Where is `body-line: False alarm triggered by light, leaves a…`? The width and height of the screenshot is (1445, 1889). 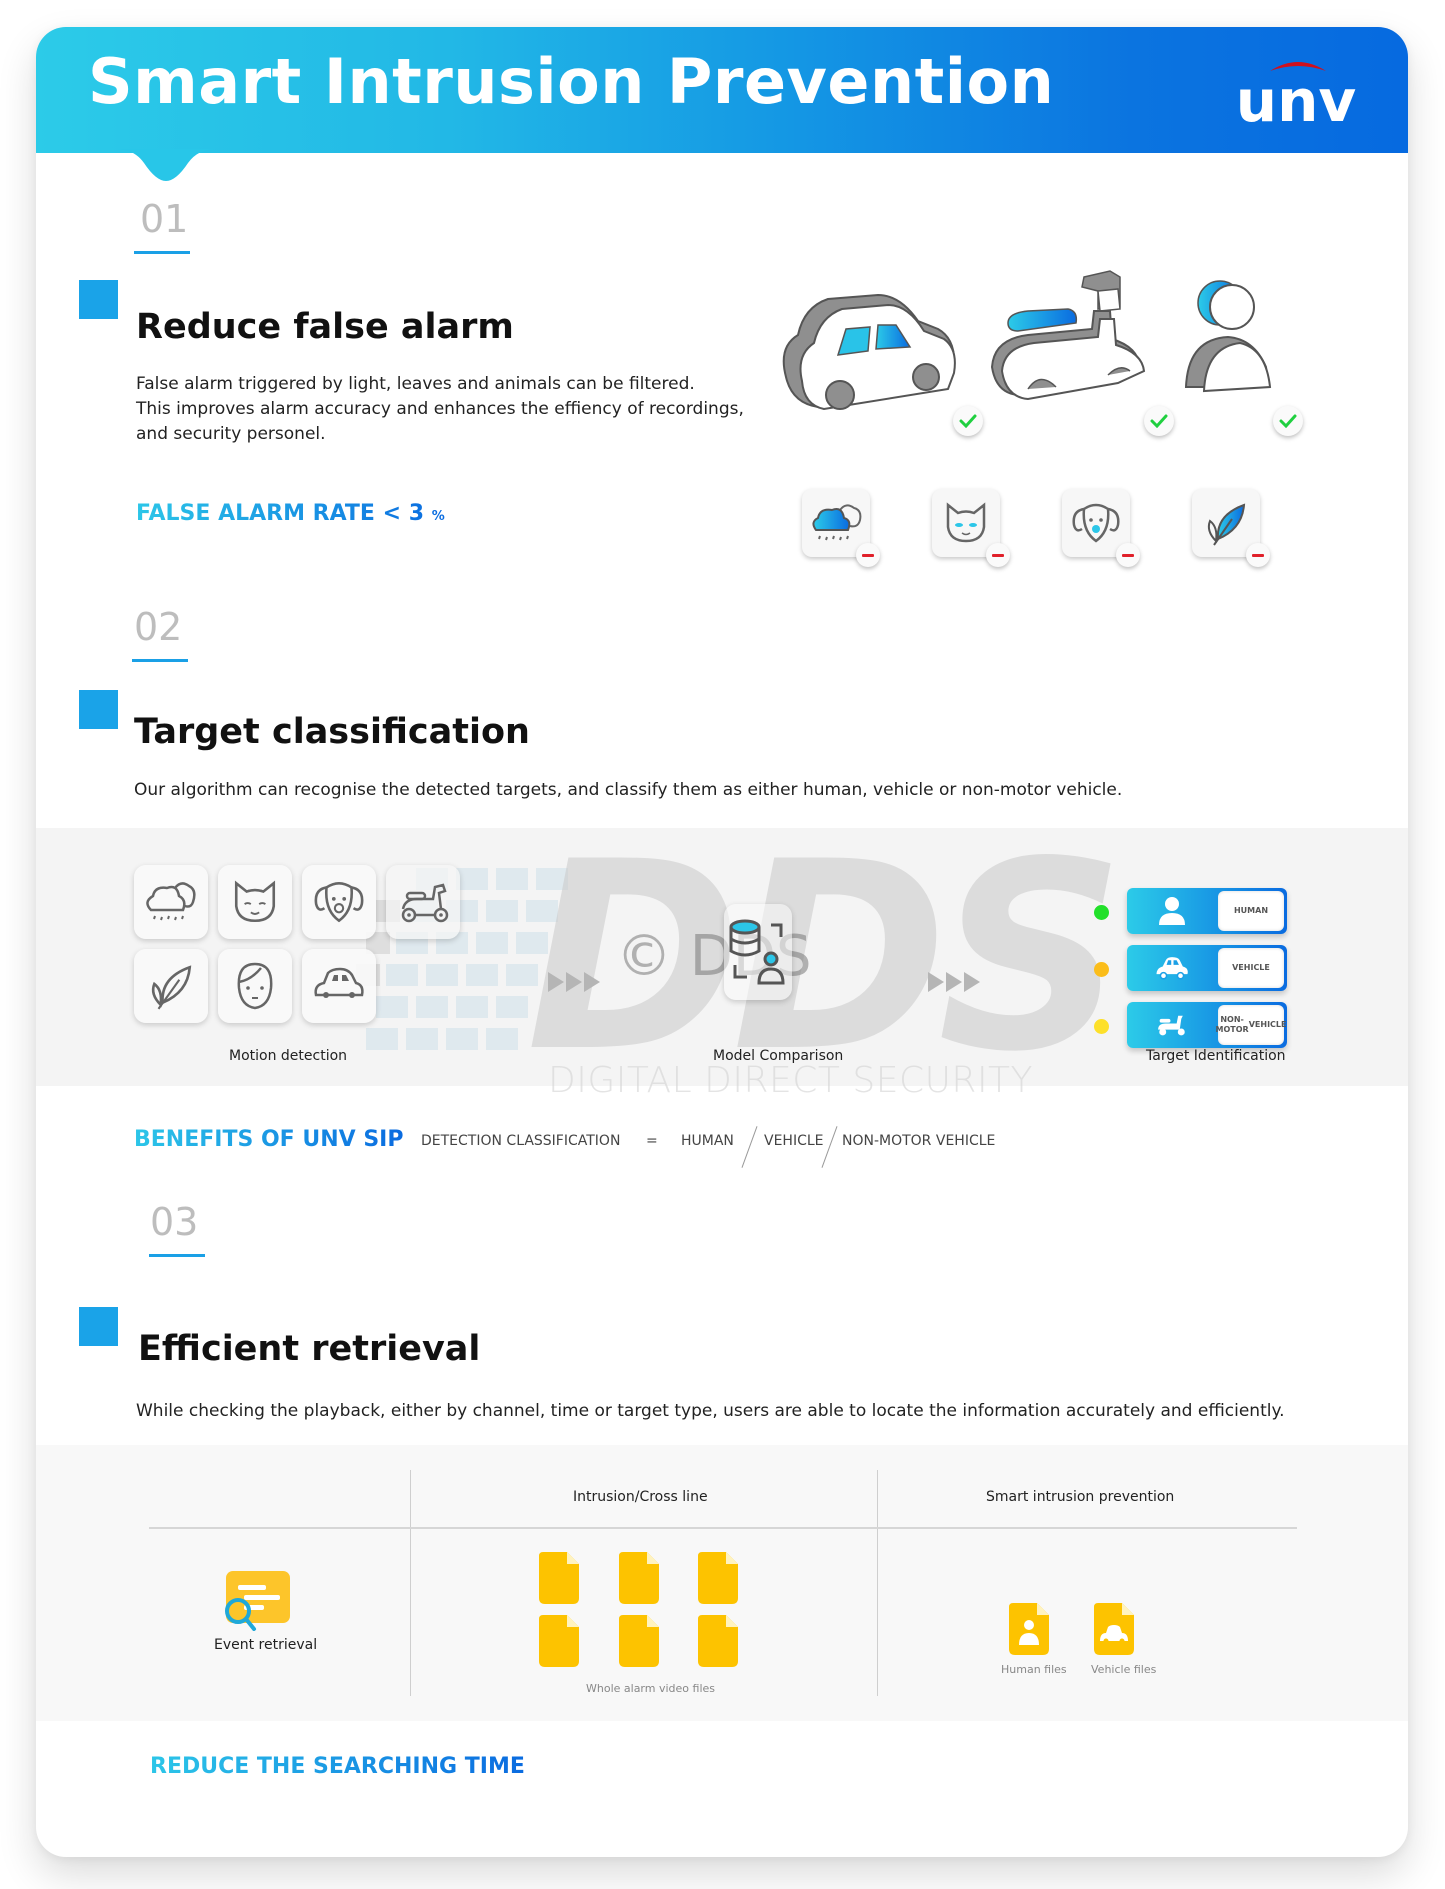 body-line: False alarm triggered by light, leaves a… is located at coordinates (415, 384).